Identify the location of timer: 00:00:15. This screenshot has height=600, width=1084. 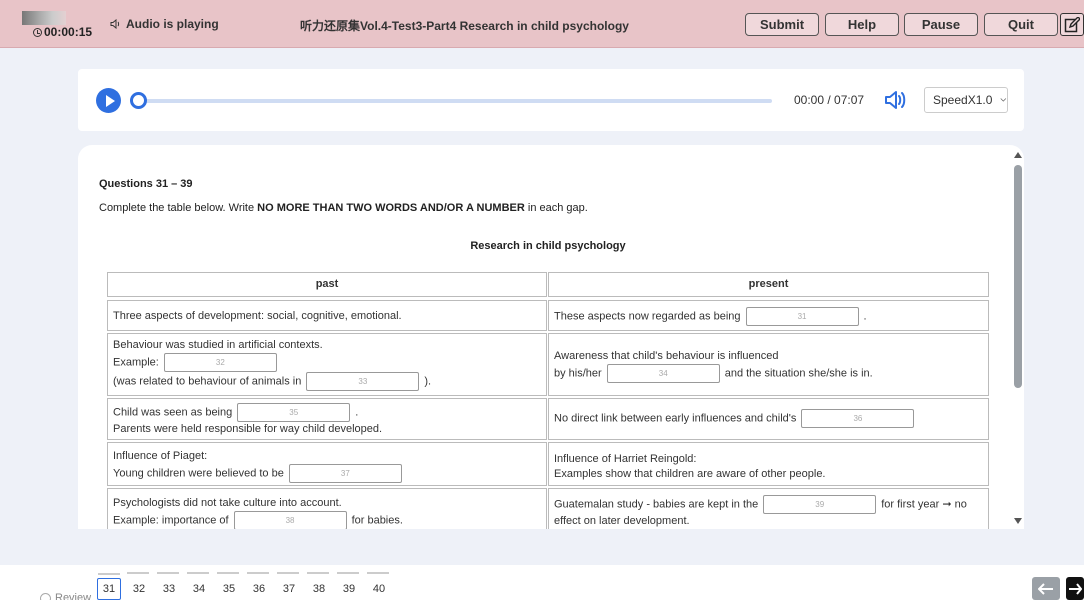
(62, 32).